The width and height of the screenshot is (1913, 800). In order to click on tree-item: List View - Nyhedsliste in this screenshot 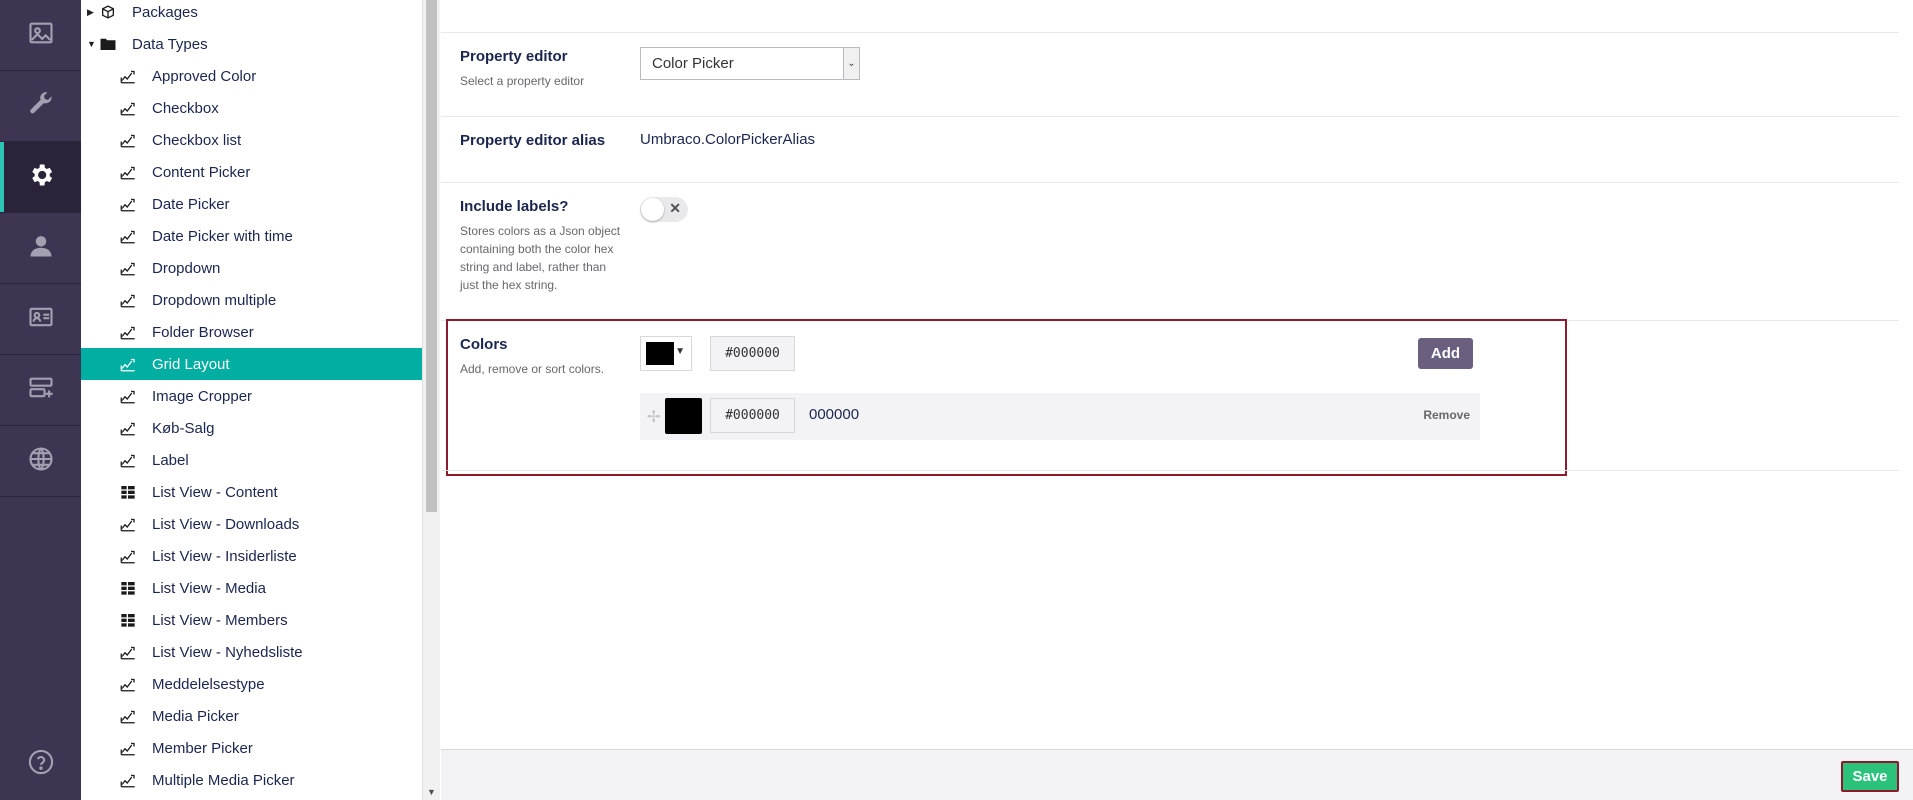, I will do `click(251, 652)`.